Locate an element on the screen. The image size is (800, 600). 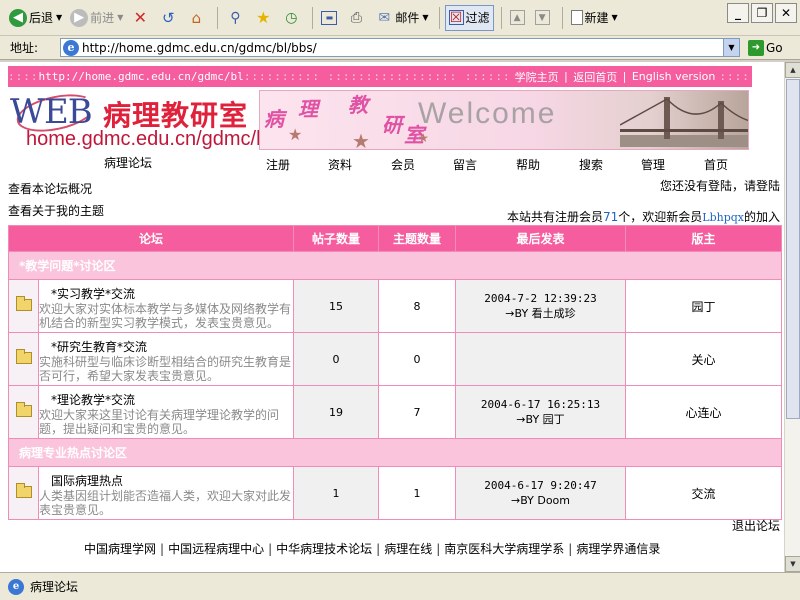
nav-dots: :::::::::: ::::::::::::::::: :::::: is located at coordinates (377, 76).